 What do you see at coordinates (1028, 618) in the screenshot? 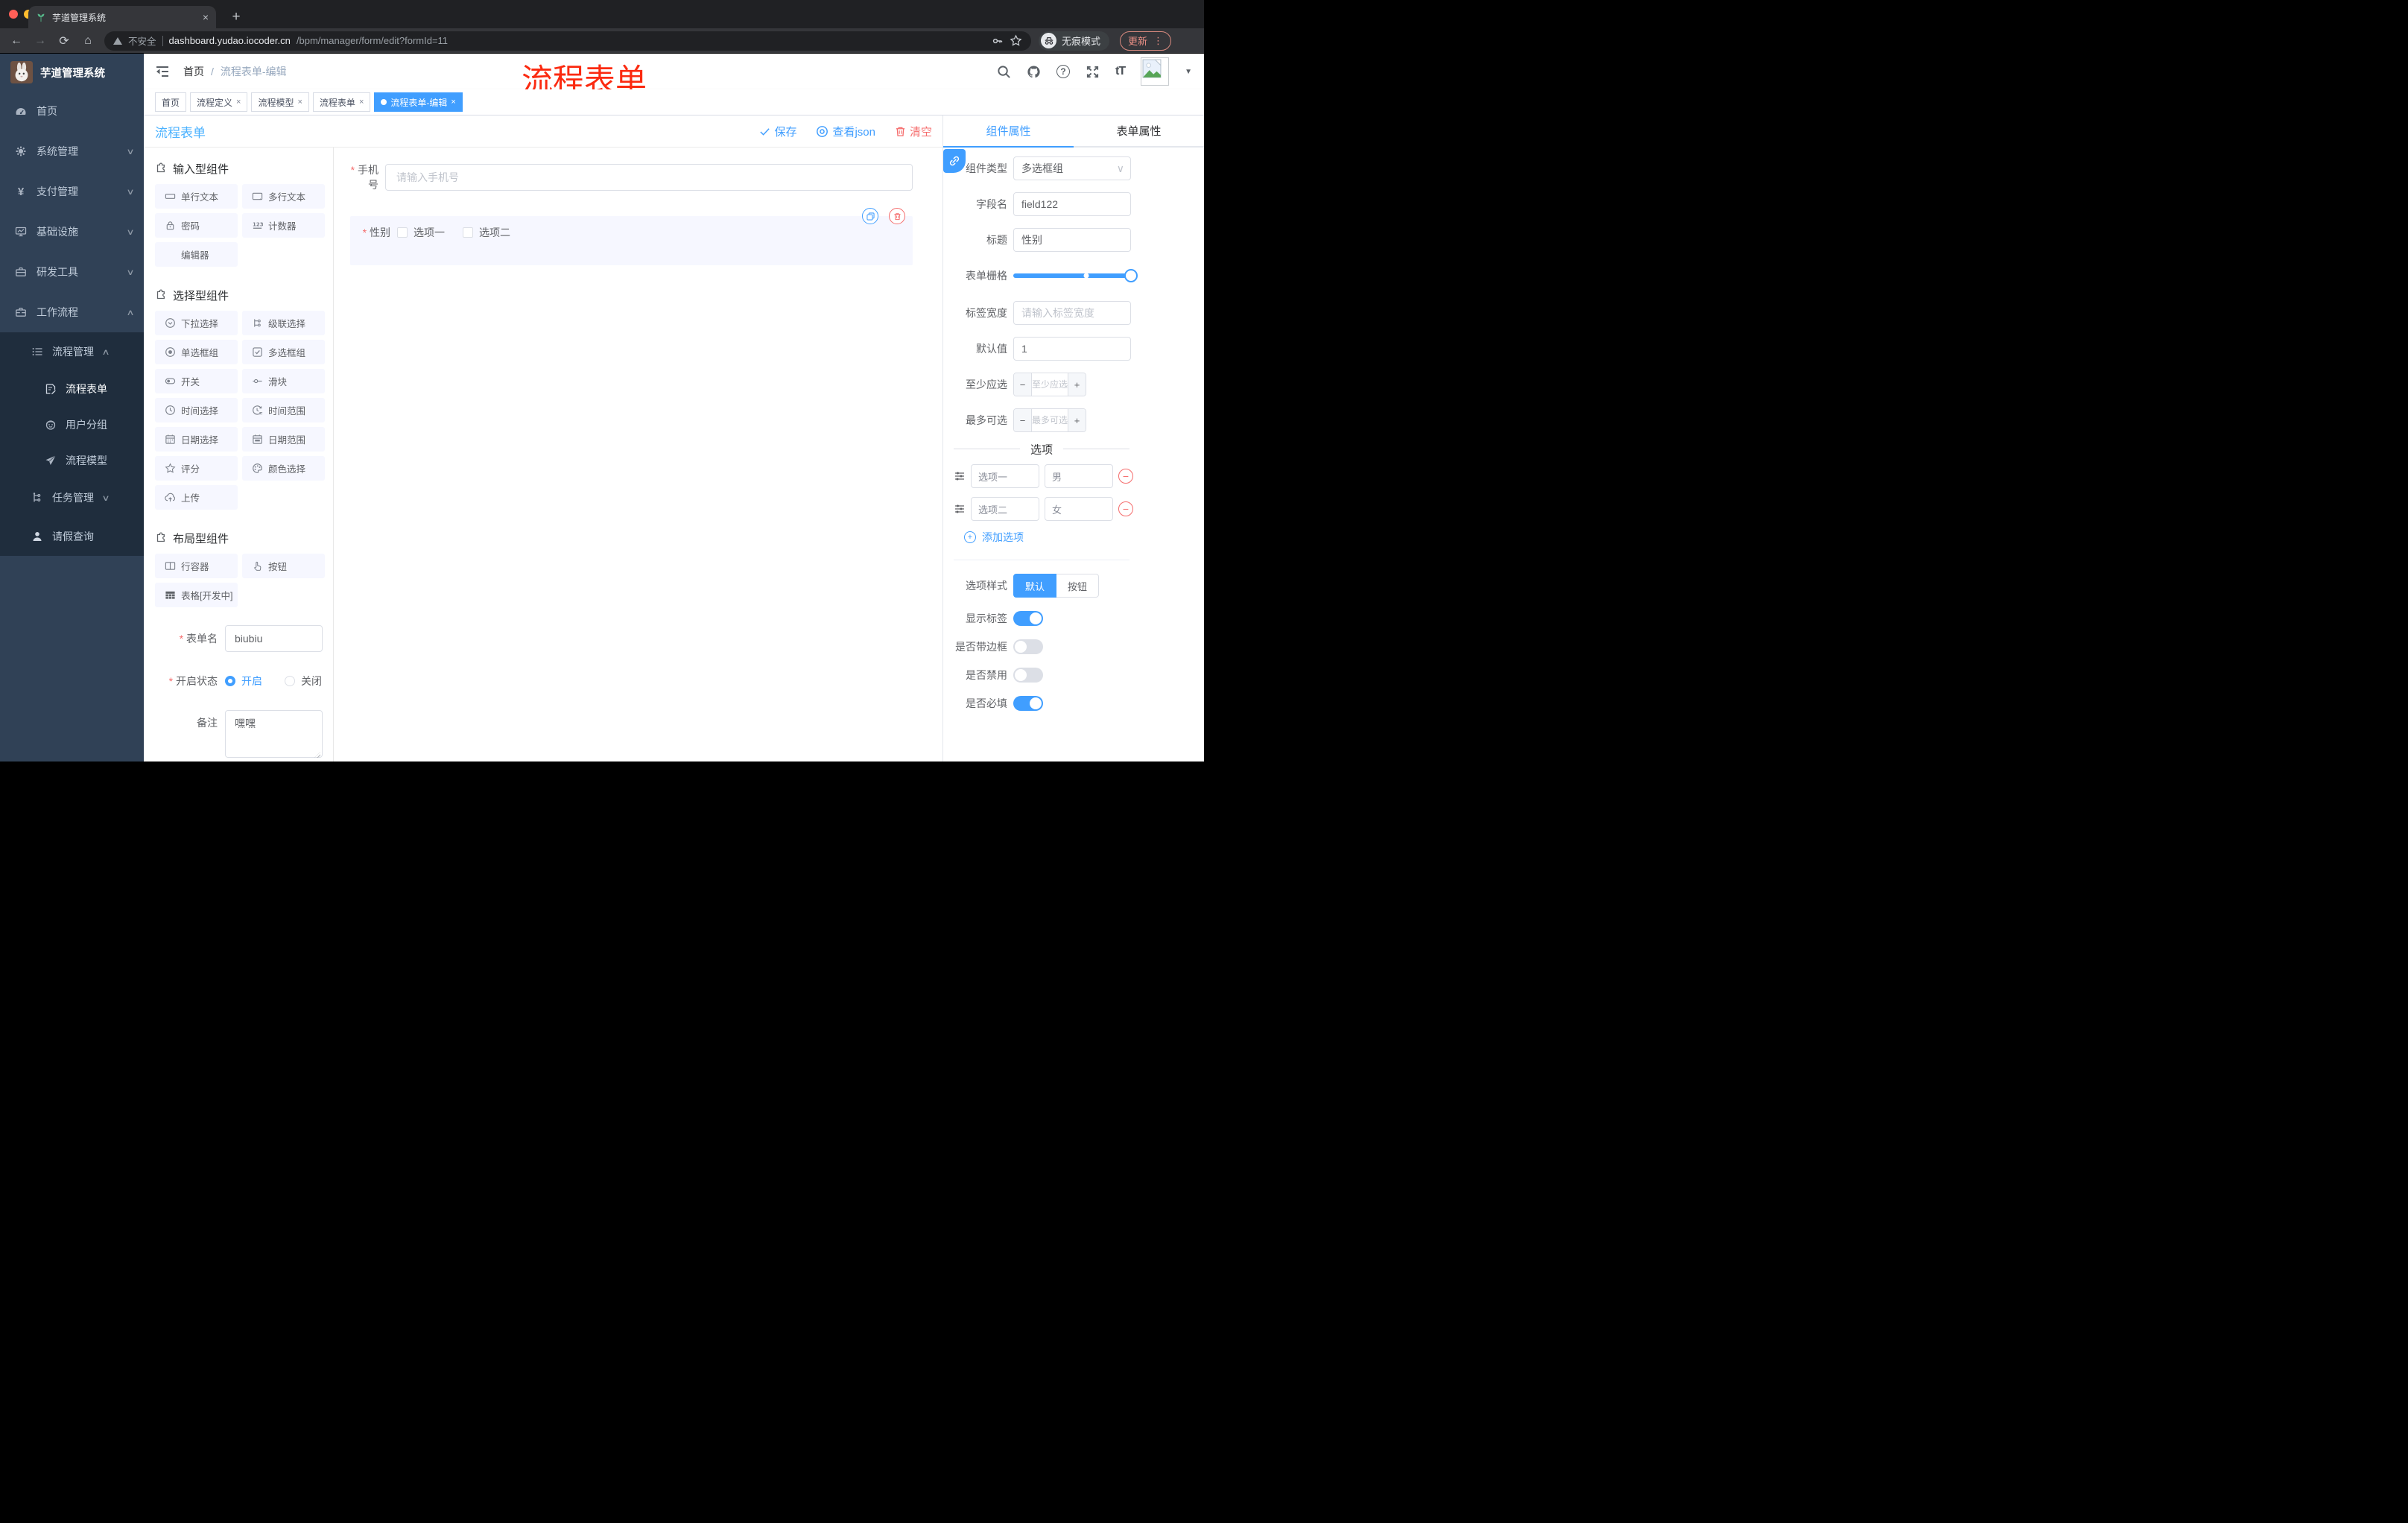
I see `show-label-toggle` at bounding box center [1028, 618].